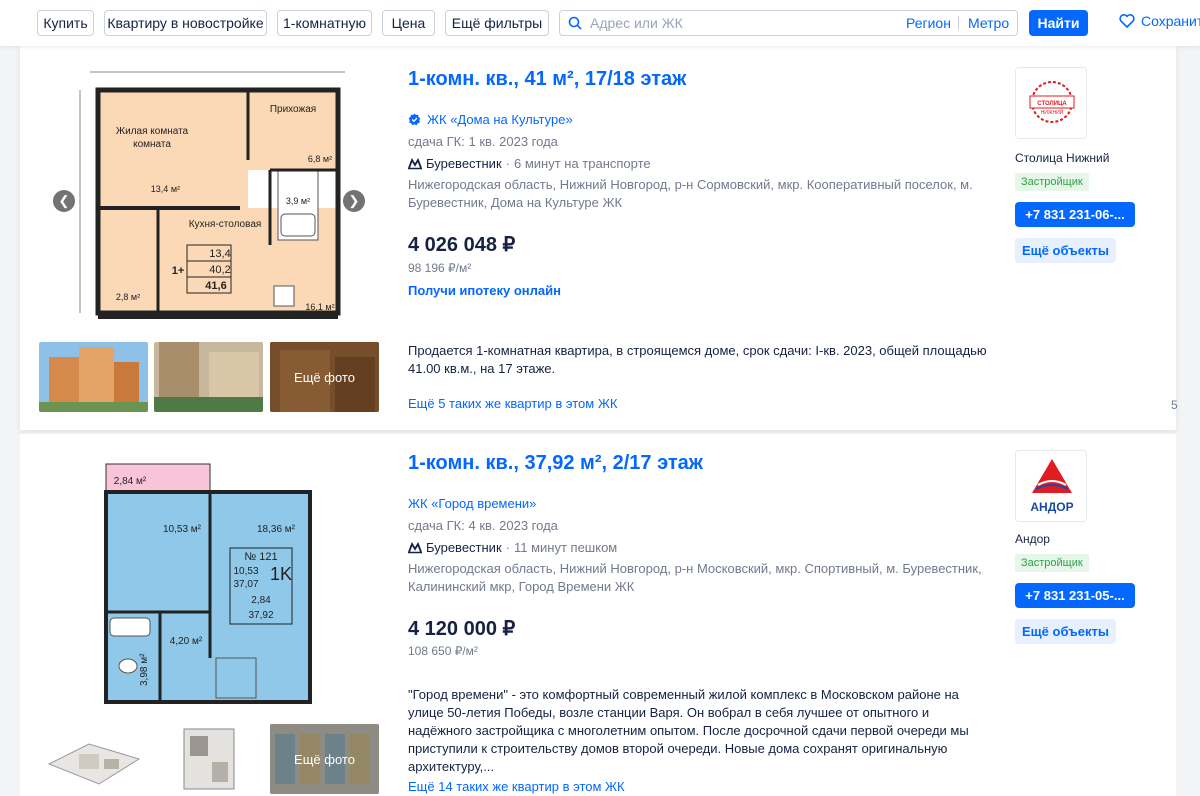 The height and width of the screenshot is (796, 1200). I want to click on plan-area-kitchen: 16,1 м², so click(319, 307).